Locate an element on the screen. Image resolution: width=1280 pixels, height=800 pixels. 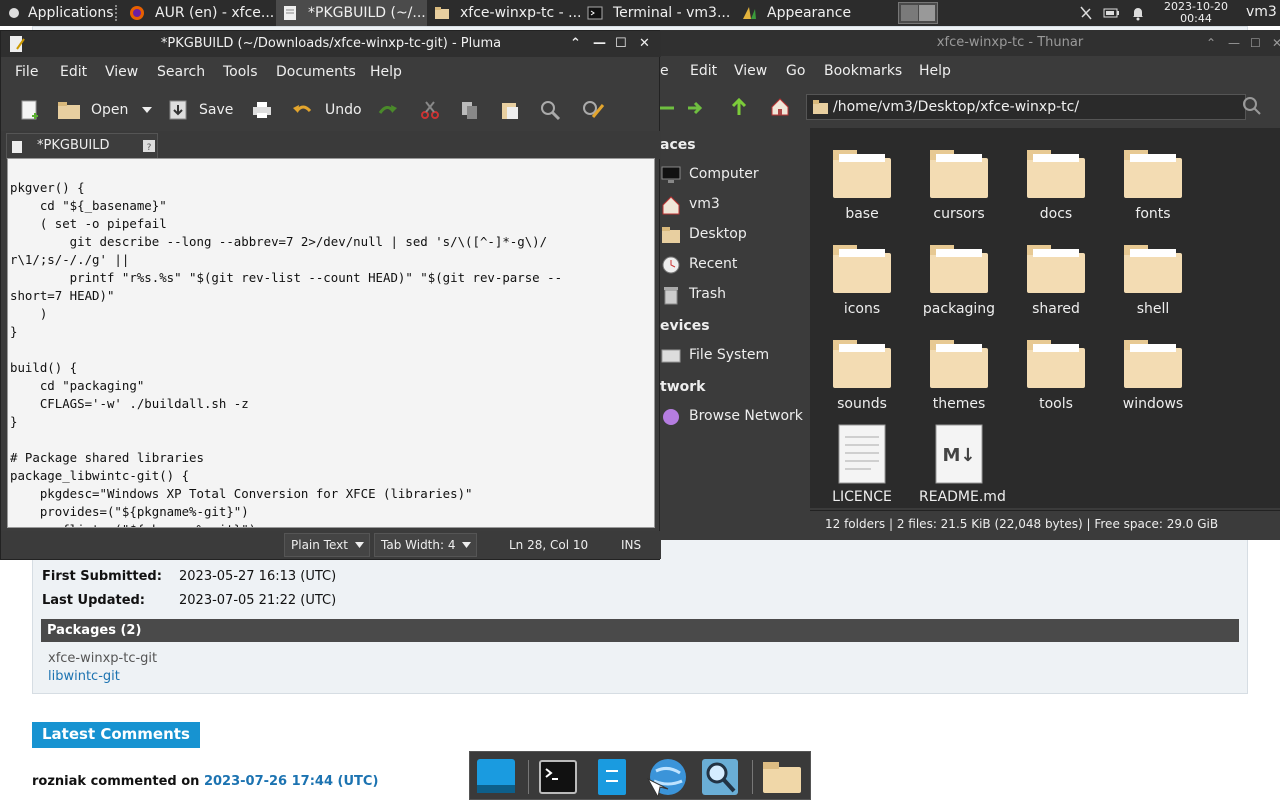
folder-item: shell is located at coordinates (1153, 280).